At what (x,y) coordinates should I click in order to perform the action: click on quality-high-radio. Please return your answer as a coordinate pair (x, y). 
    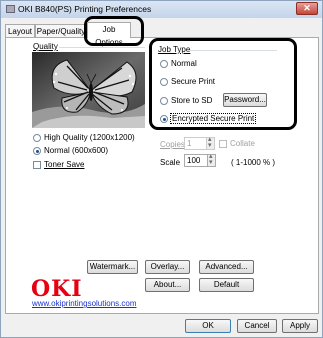
    Looking at the image, I should click on (37, 138).